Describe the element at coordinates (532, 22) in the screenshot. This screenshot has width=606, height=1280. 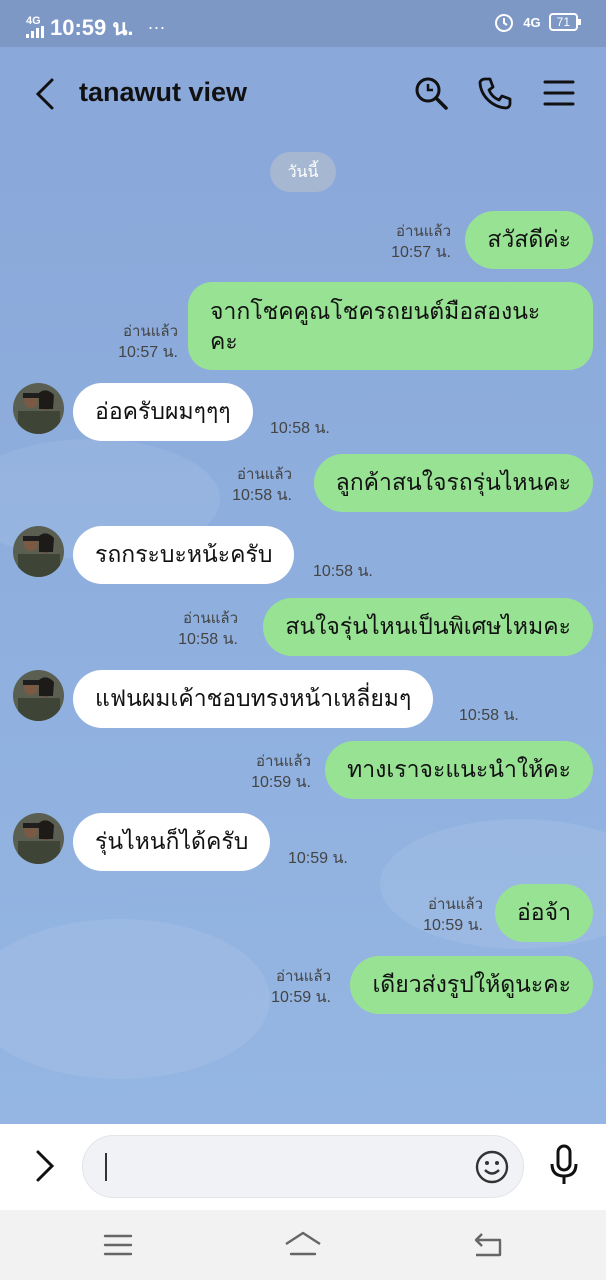
I see `network-indicator-right: 4G` at that location.